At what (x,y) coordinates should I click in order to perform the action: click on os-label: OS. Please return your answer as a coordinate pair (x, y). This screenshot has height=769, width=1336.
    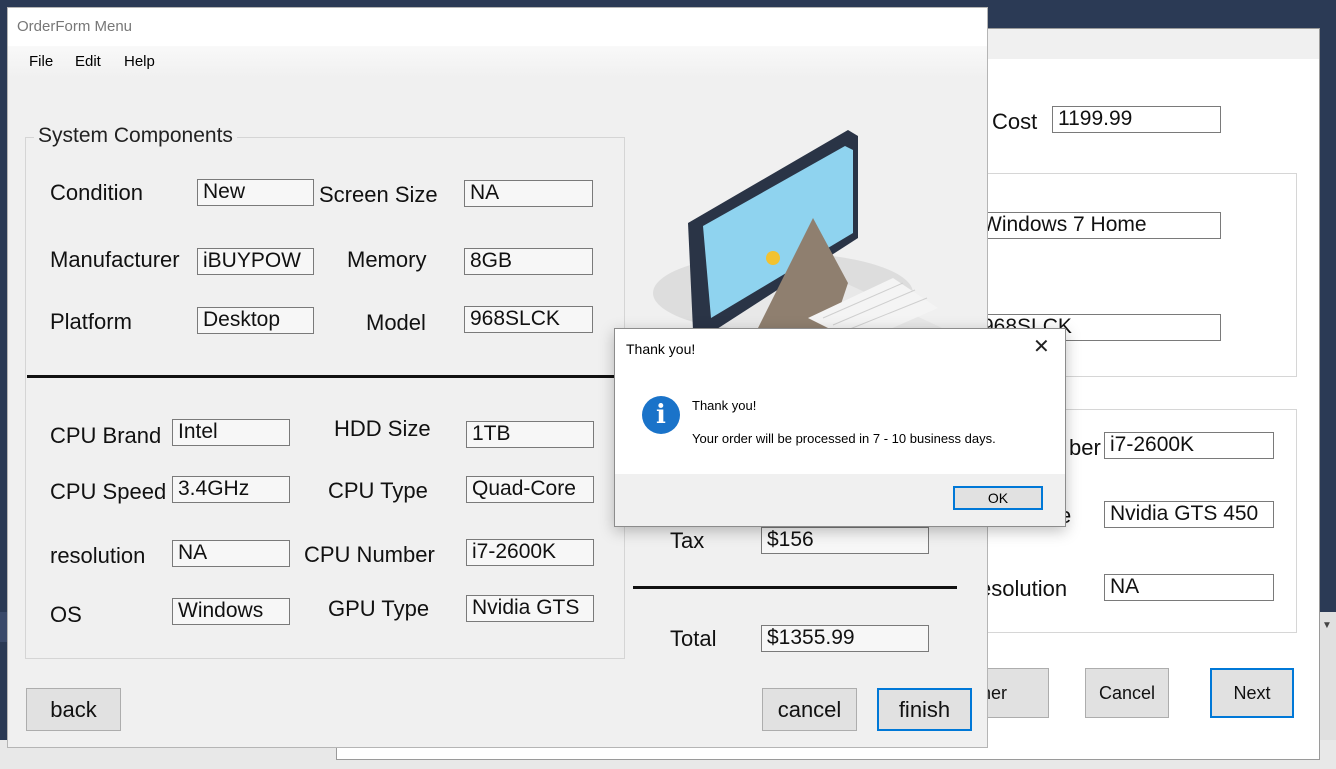
    Looking at the image, I should click on (66, 614).